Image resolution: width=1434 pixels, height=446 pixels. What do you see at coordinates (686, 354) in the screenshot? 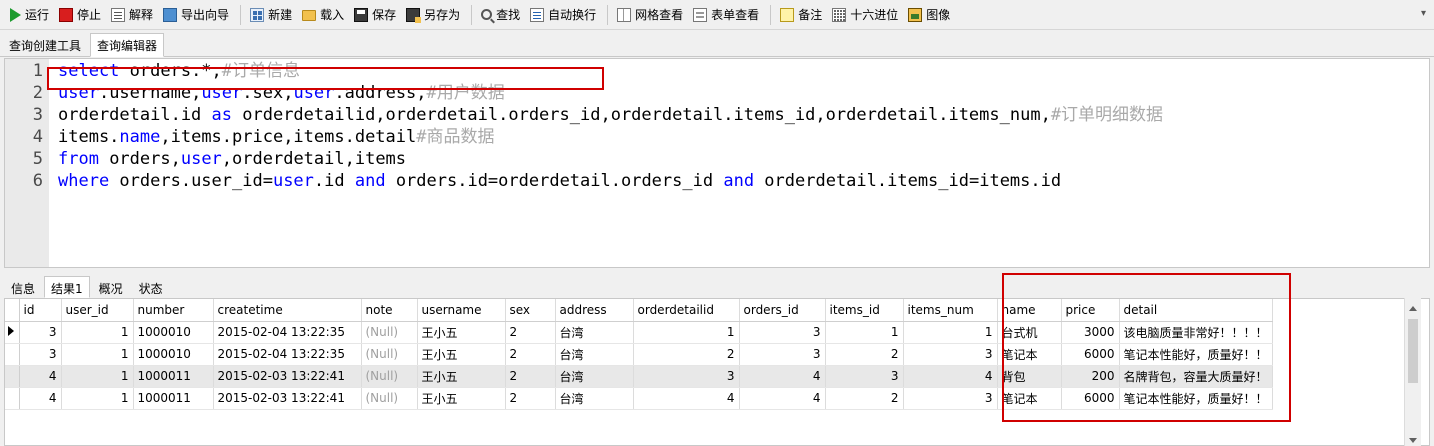
I see `cell-orderdetailid: 2` at bounding box center [686, 354].